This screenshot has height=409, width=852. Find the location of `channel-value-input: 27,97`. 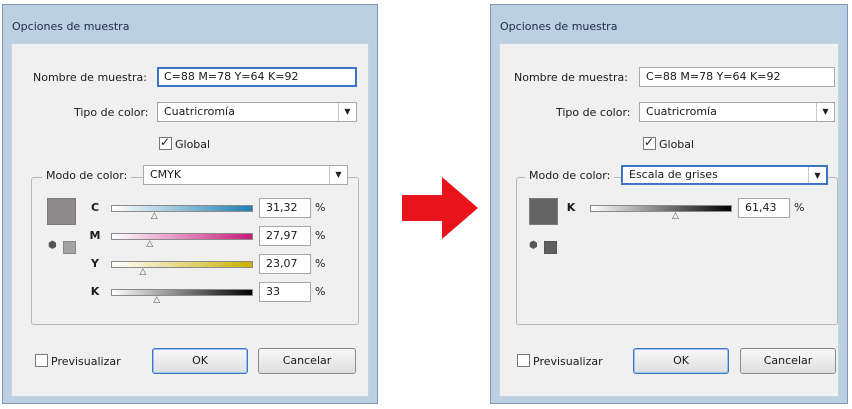

channel-value-input: 27,97 is located at coordinates (285, 236).